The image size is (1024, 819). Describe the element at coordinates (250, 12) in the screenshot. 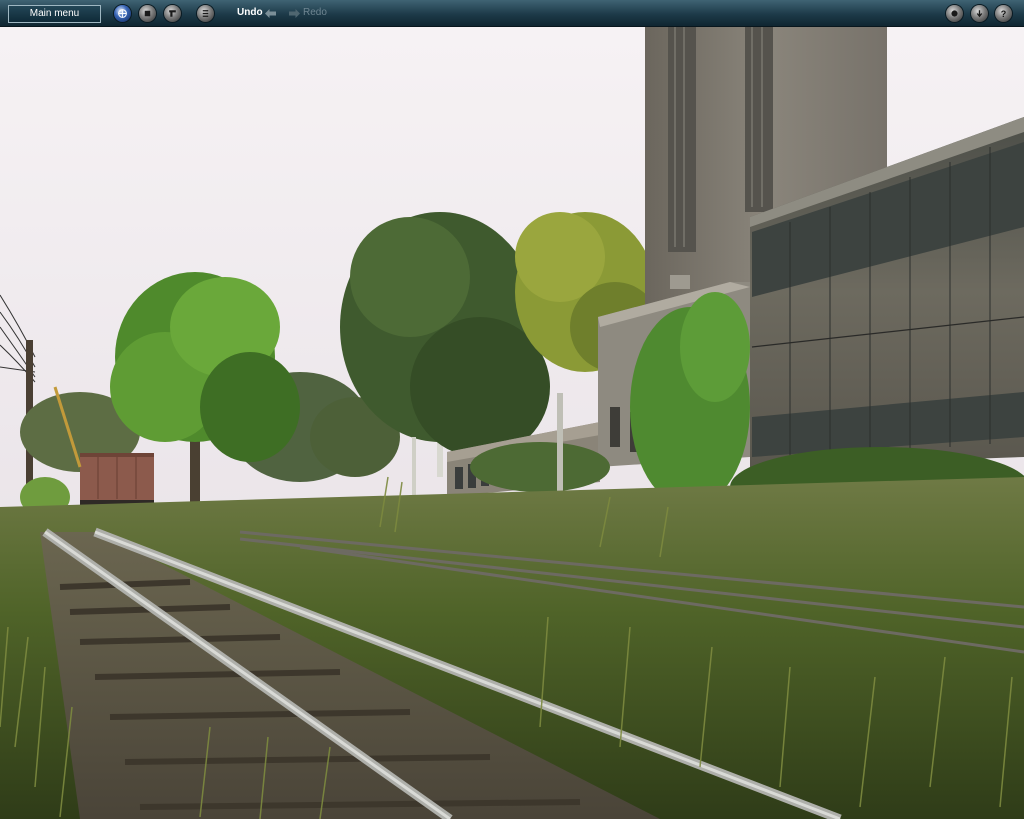

I see `undo-button: Undo` at that location.